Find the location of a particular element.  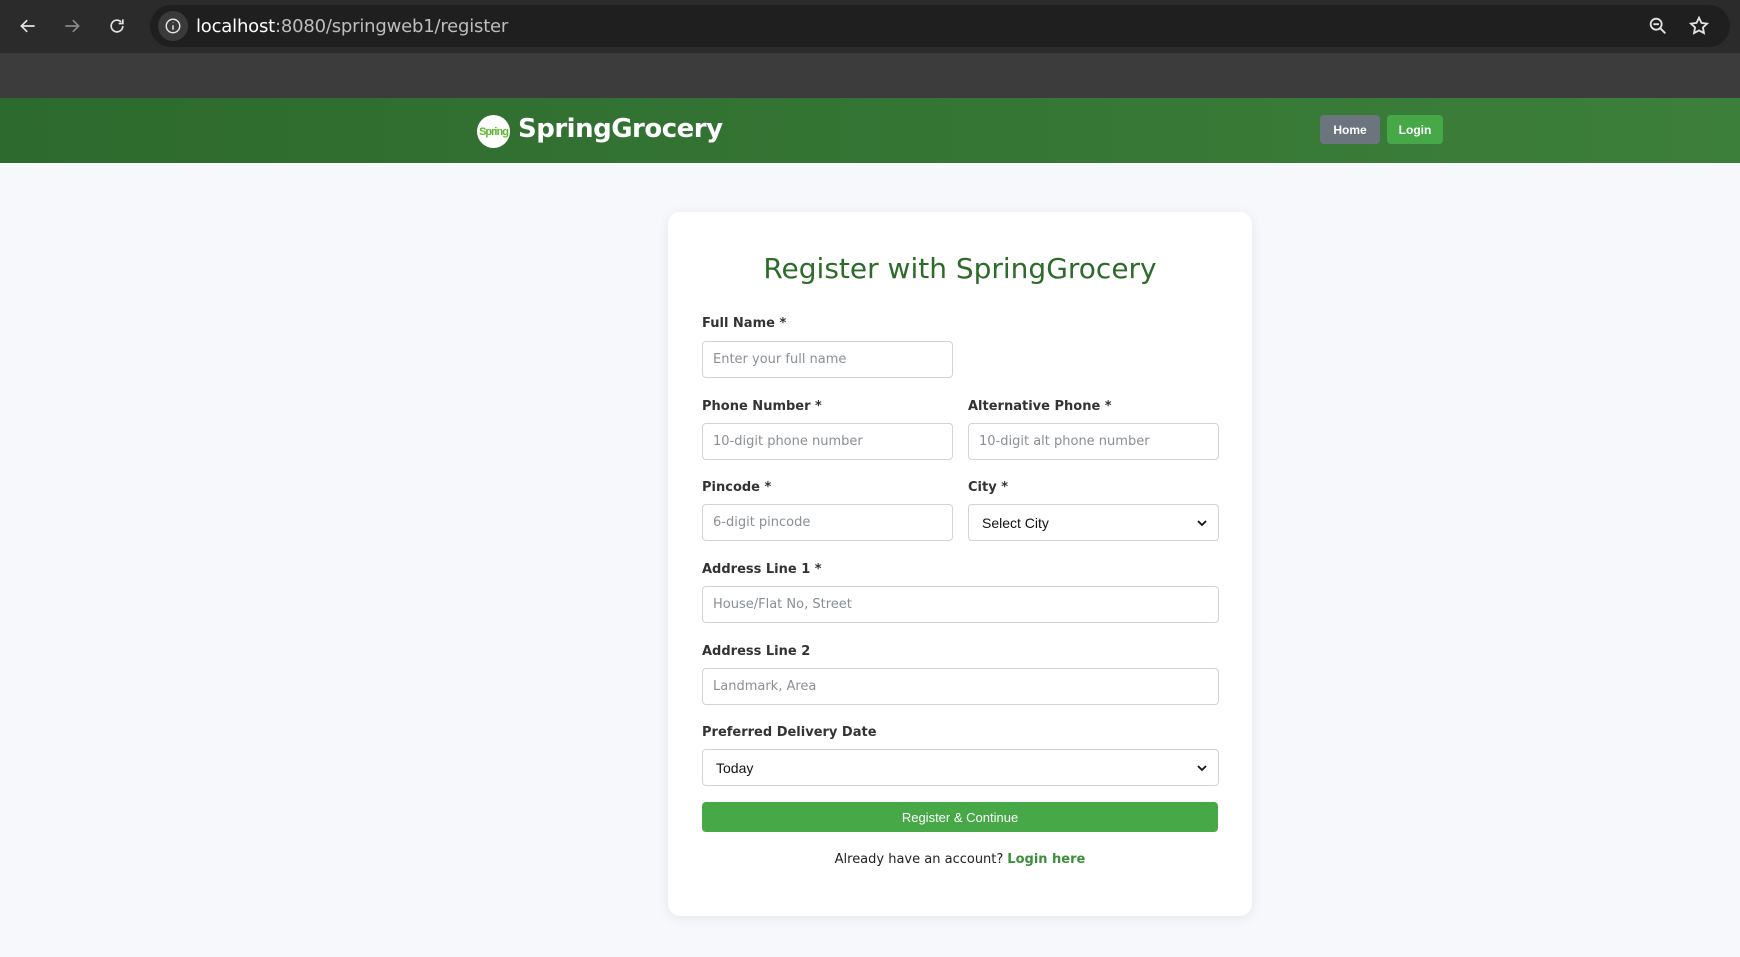

login-prompt: Already have an account? Login here is located at coordinates (960, 859).